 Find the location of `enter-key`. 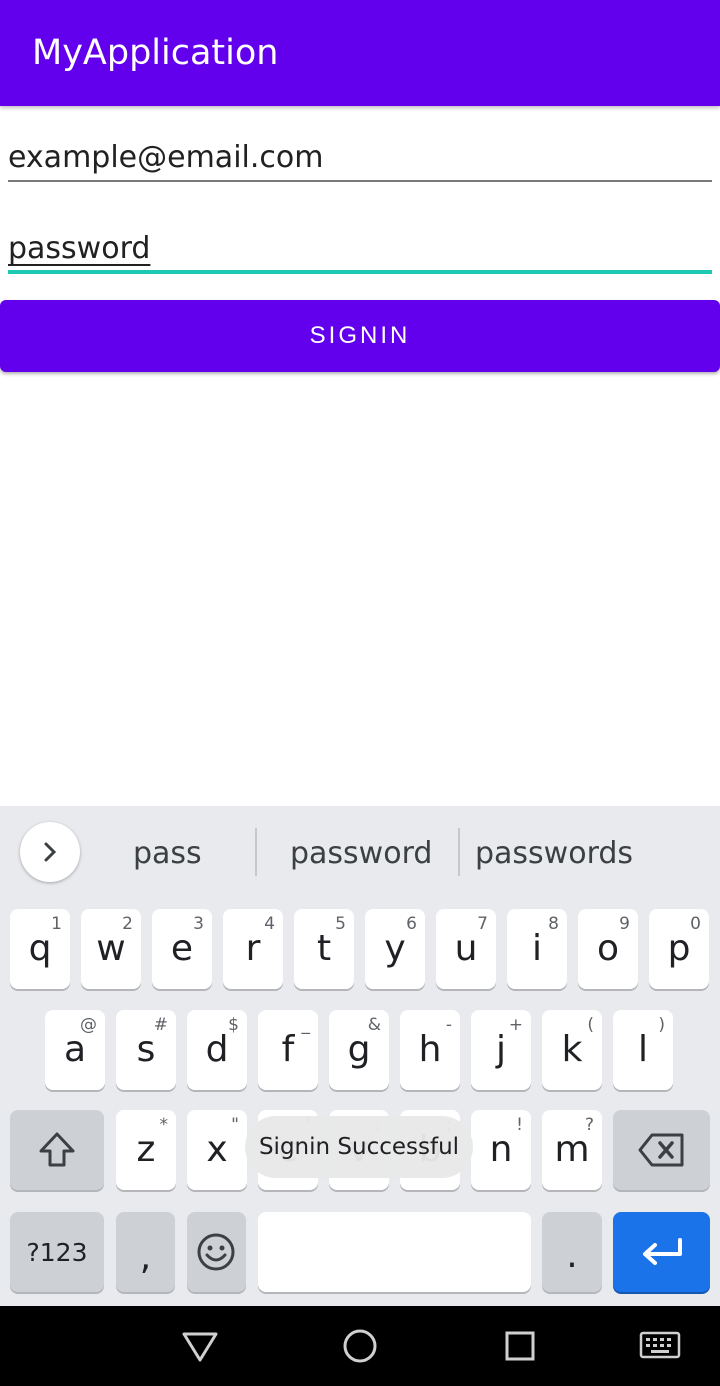

enter-key is located at coordinates (661, 1252).